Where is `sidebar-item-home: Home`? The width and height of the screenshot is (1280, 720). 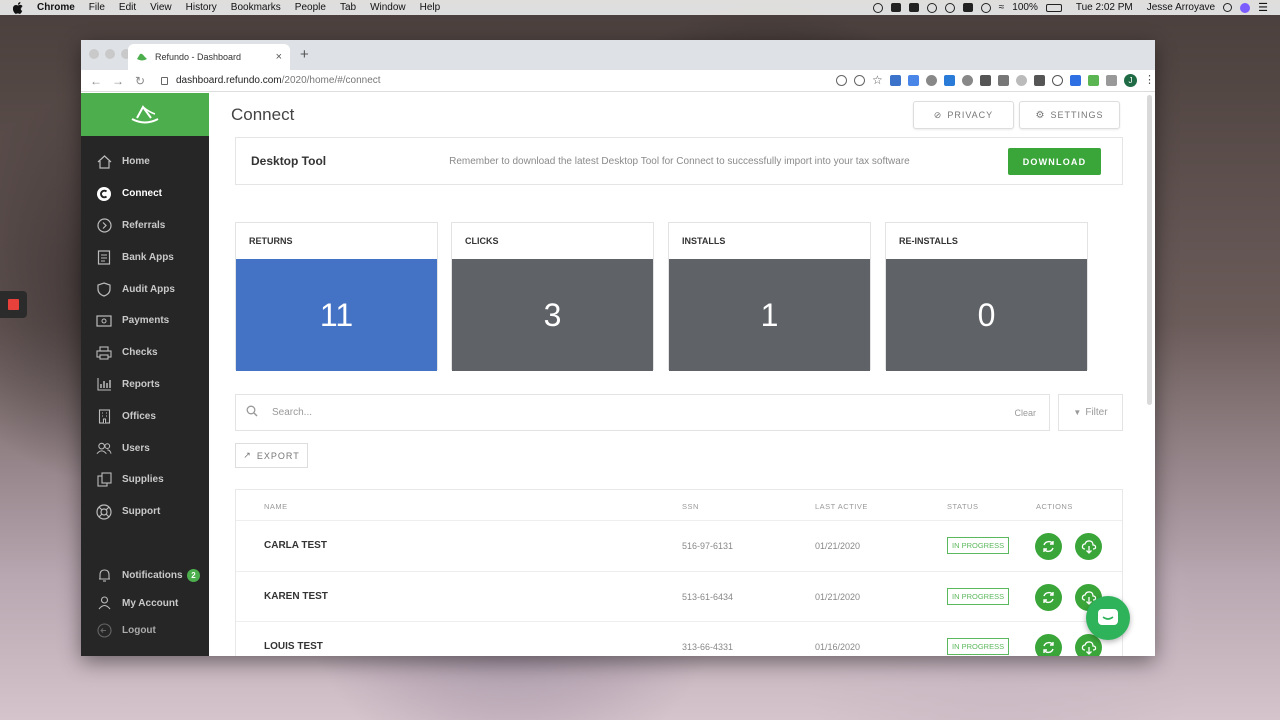
sidebar-item-home: Home is located at coordinates (145, 162).